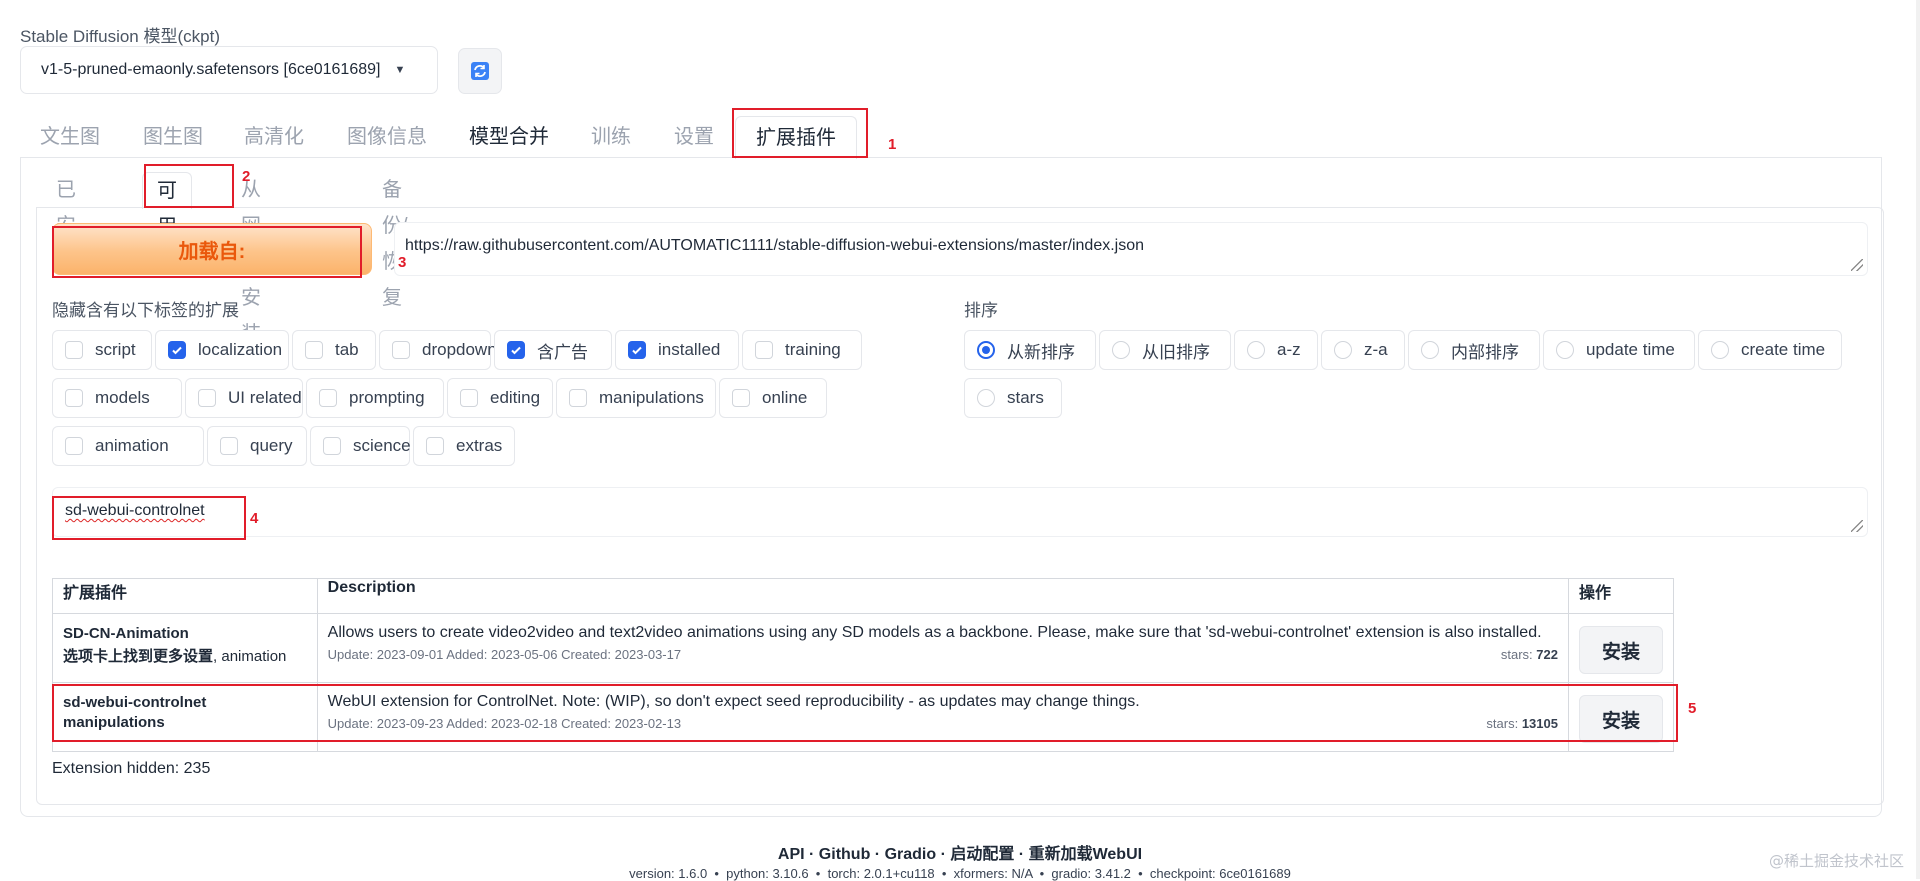 This screenshot has height=881, width=1920. I want to click on tag-checkbox-query: query, so click(257, 446).